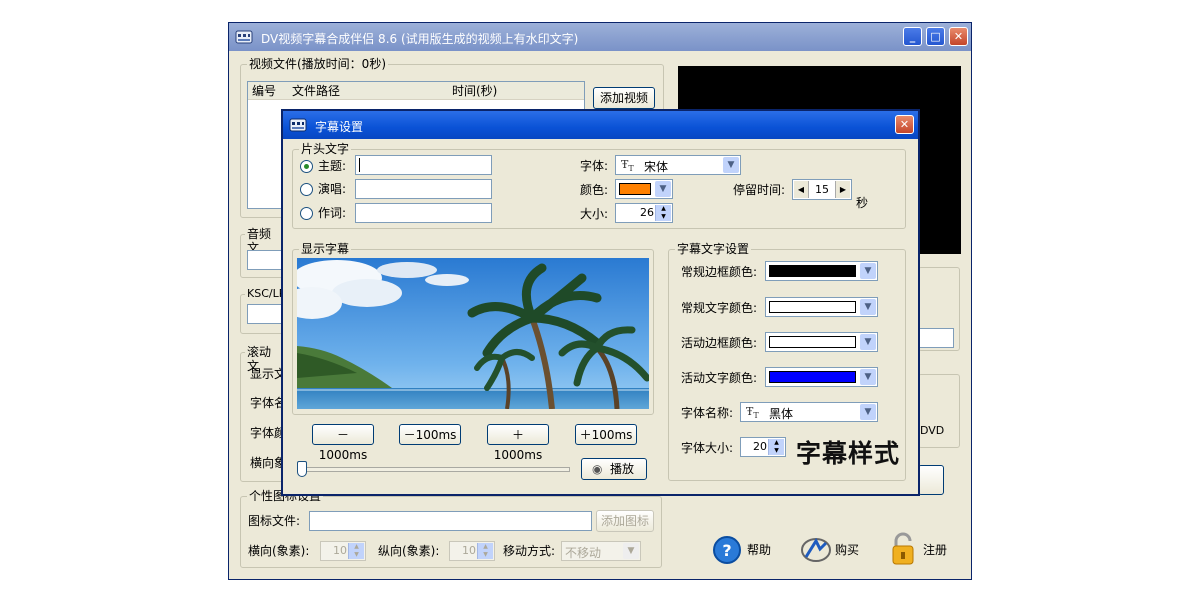  What do you see at coordinates (931, 480) in the screenshot?
I see `right-action-button` at bounding box center [931, 480].